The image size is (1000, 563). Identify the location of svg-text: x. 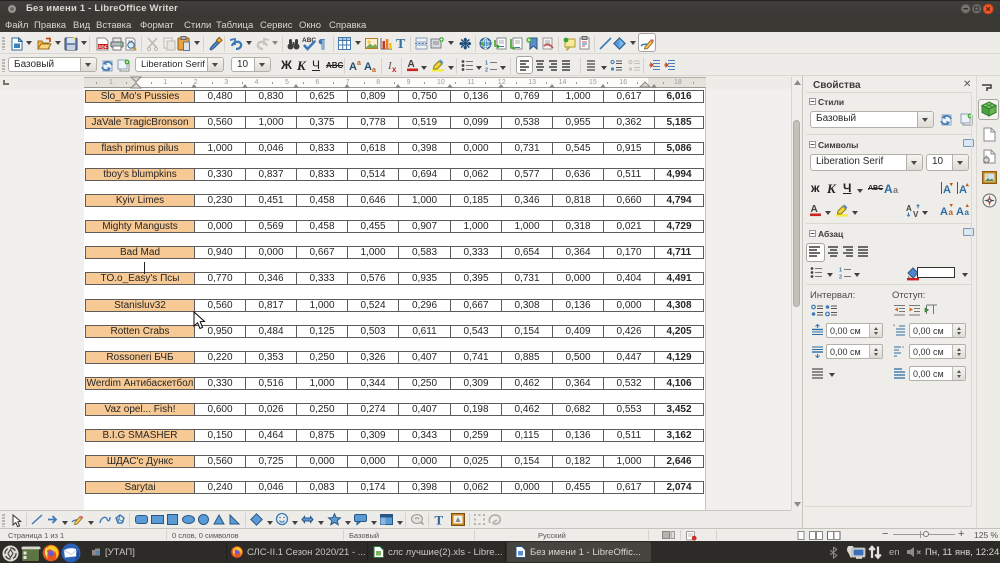
(394, 69).